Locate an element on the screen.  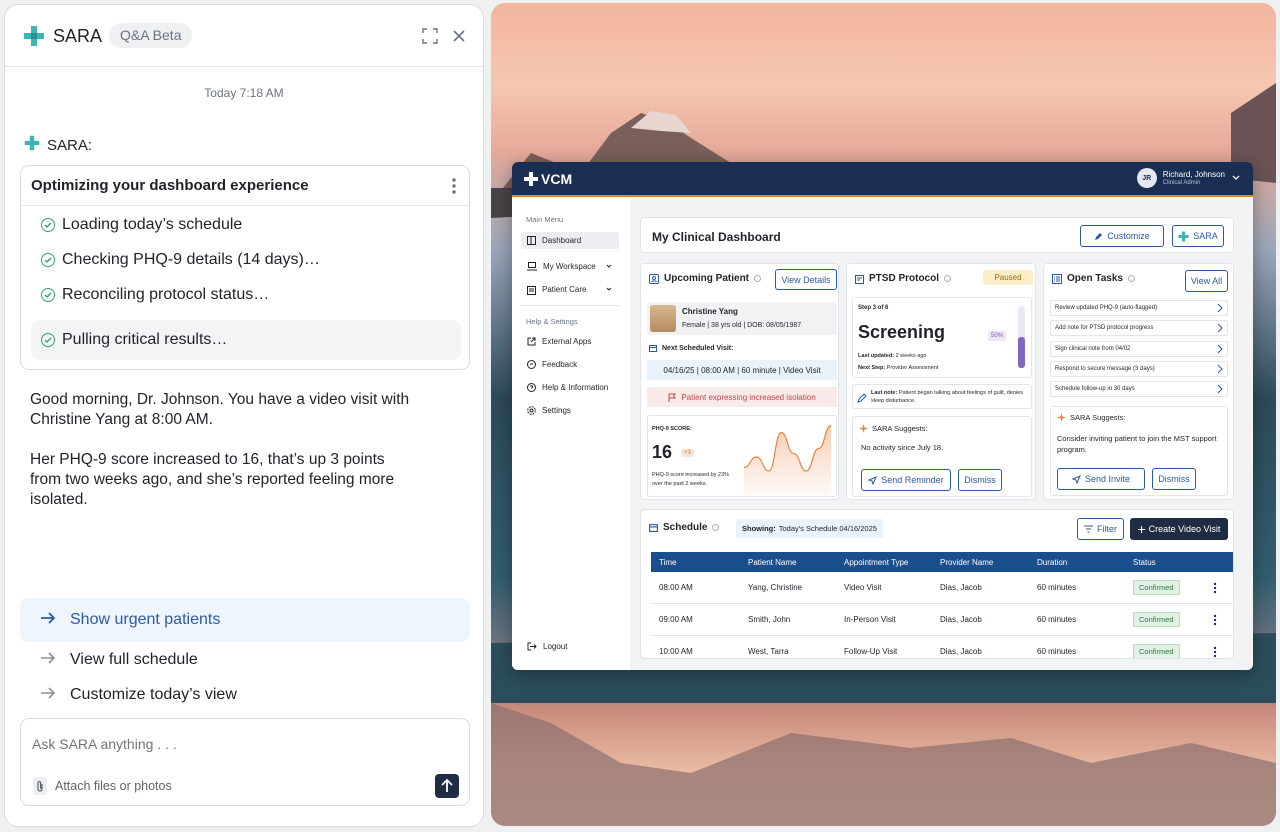
patient-name: Christine Yang is located at coordinates (710, 311).